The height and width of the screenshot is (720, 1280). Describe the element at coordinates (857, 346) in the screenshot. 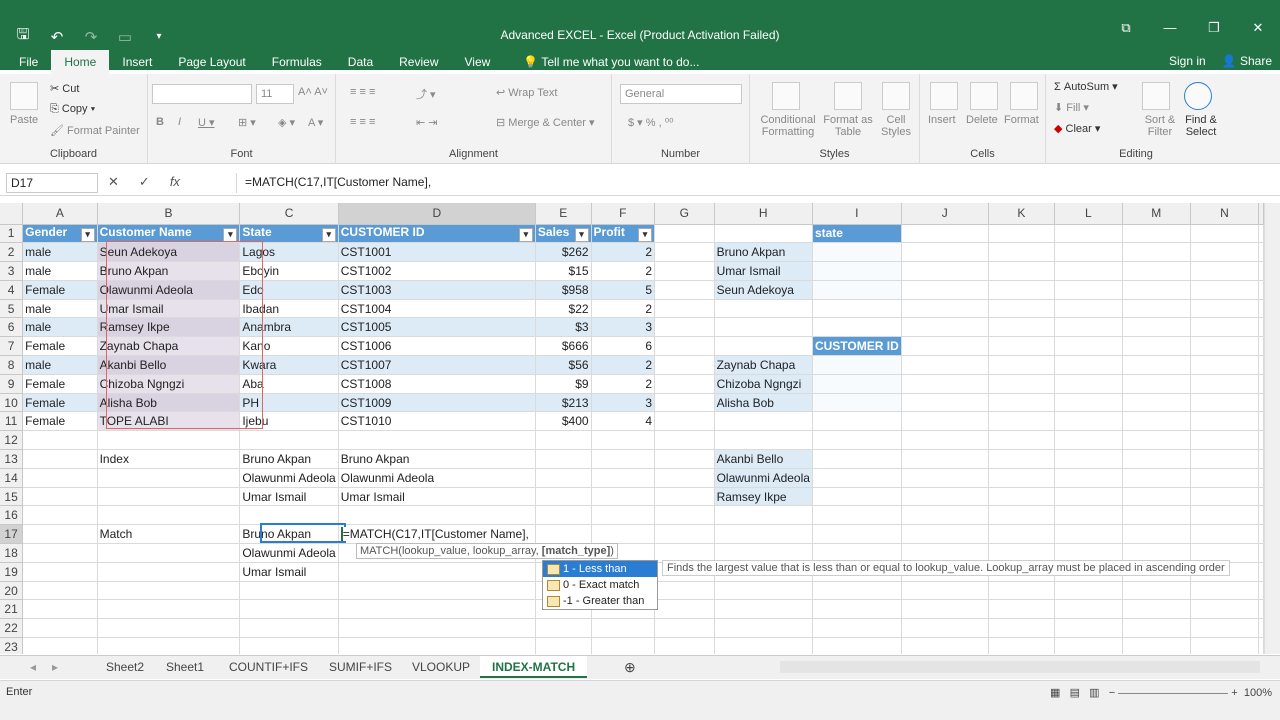

I see `cell-i7: CUSTOMER ID` at that location.